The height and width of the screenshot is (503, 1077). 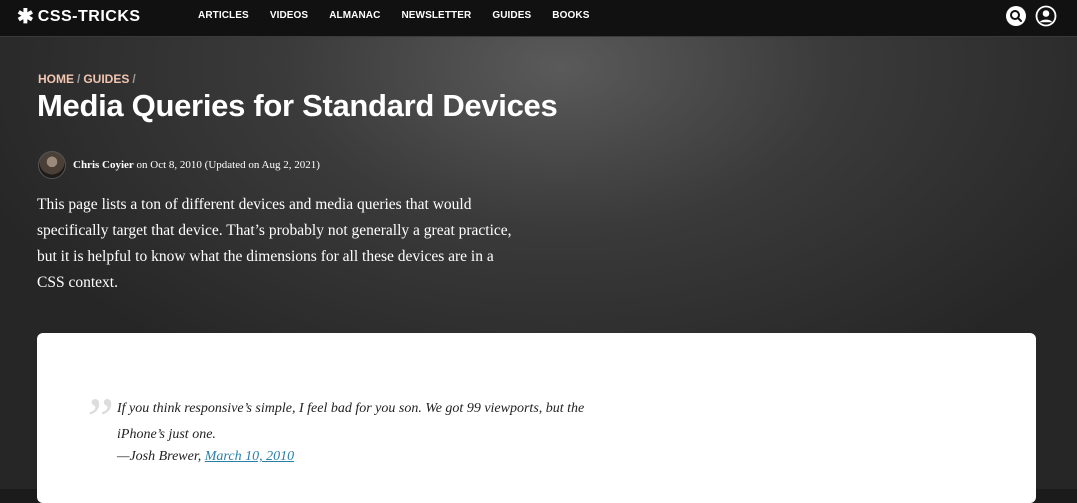 I want to click on author-link: Chris Coyier, so click(x=103, y=165).